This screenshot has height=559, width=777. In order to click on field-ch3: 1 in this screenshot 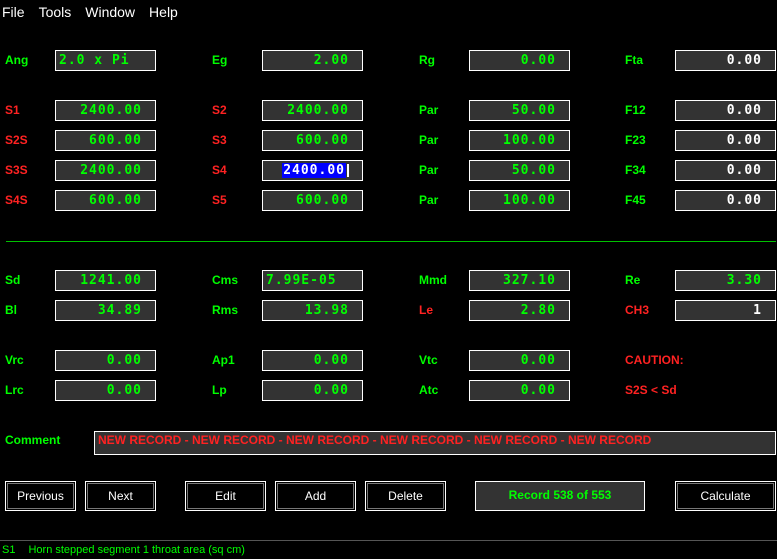, I will do `click(725, 310)`.